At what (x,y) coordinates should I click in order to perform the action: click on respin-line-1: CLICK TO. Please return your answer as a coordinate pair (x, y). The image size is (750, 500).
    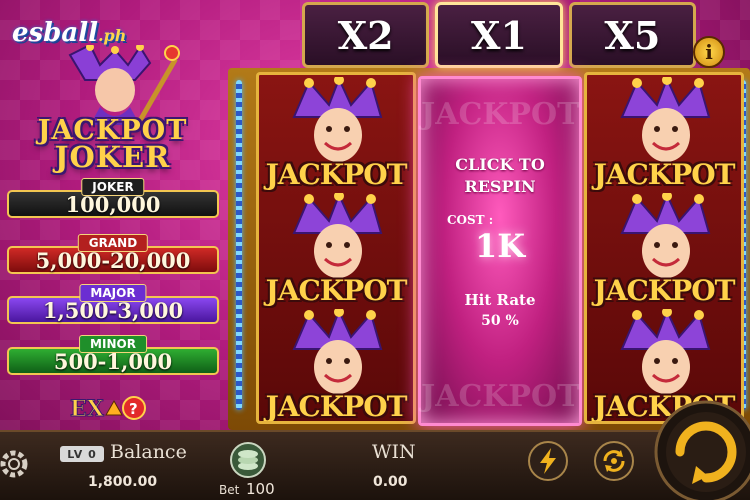
    Looking at the image, I should click on (500, 164).